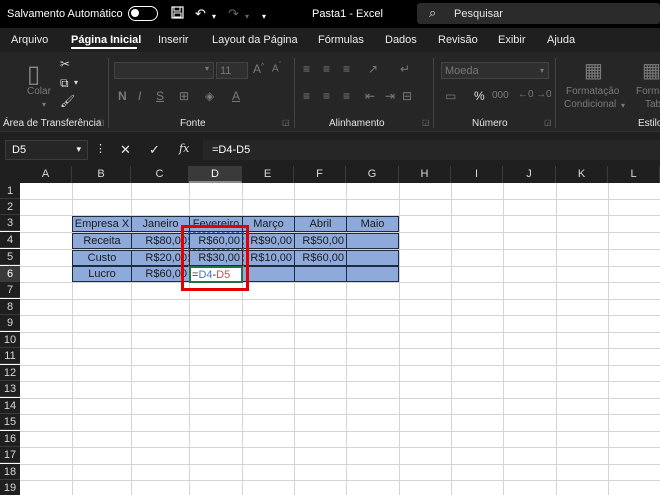  Describe the element at coordinates (236, 96) in the screenshot. I see `font-color-icon: A` at that location.